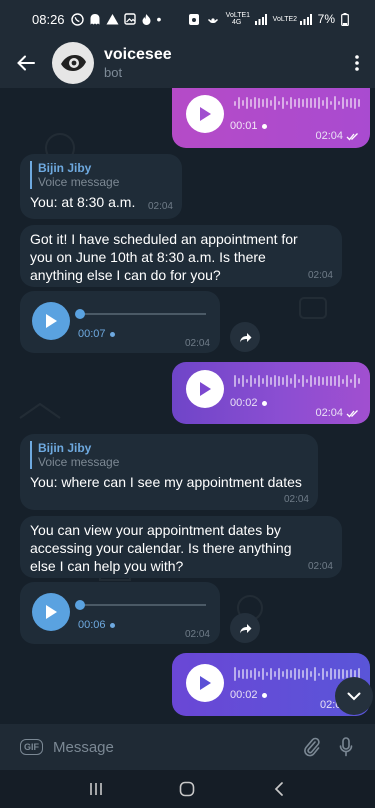  What do you see at coordinates (65, 448) in the screenshot?
I see `quote-author: Bijin Jiby` at bounding box center [65, 448].